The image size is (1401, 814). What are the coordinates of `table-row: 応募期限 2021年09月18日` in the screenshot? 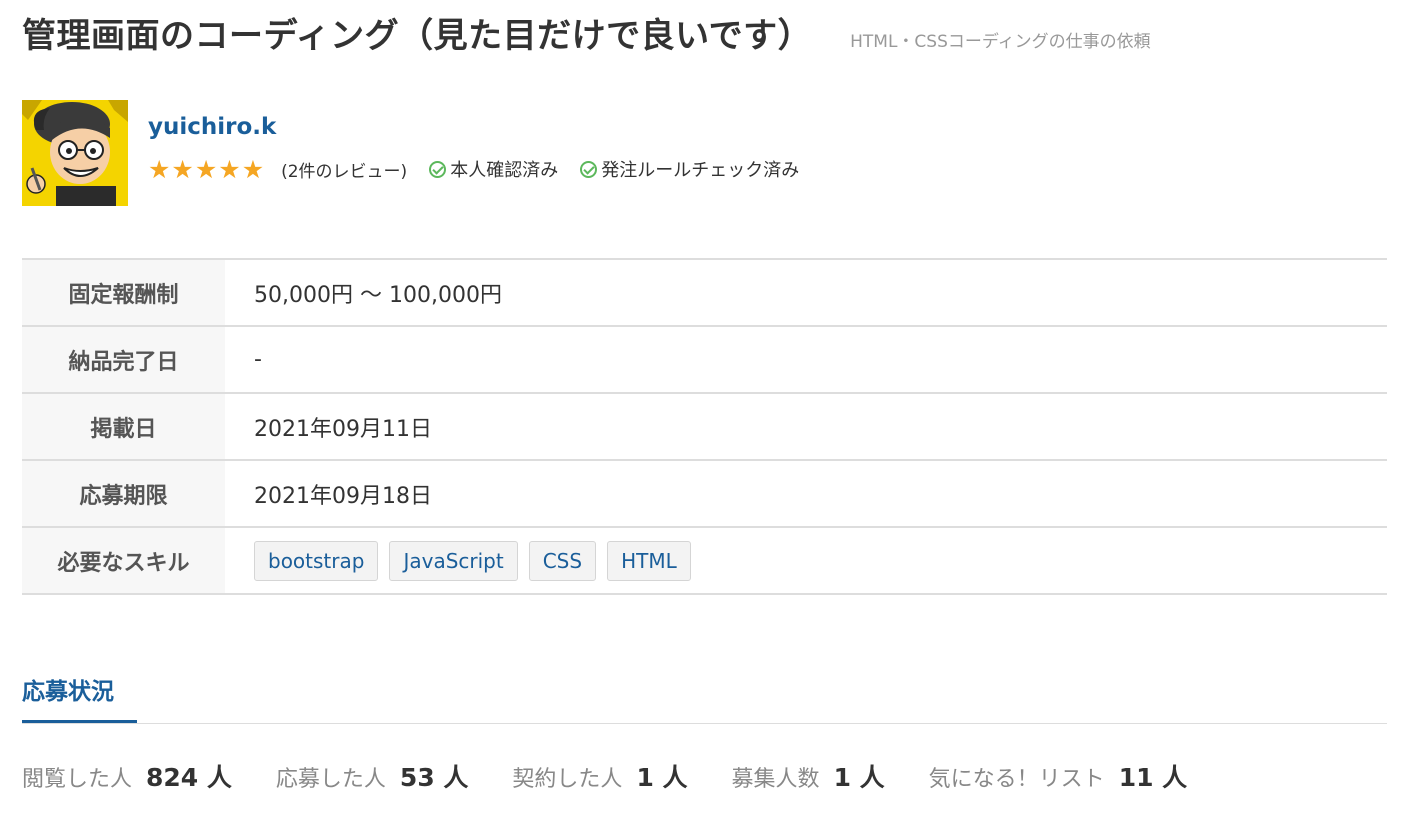 It's located at (704, 493).